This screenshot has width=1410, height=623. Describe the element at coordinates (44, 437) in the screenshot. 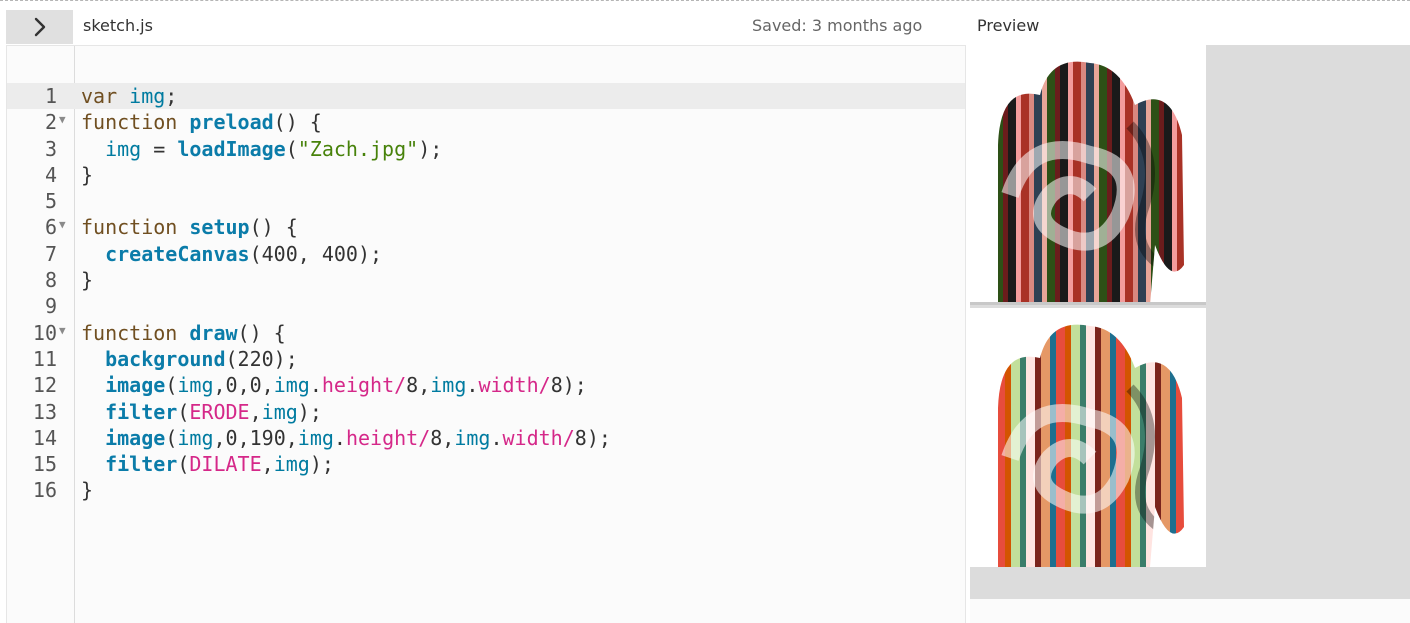

I see `line-number: 14` at that location.